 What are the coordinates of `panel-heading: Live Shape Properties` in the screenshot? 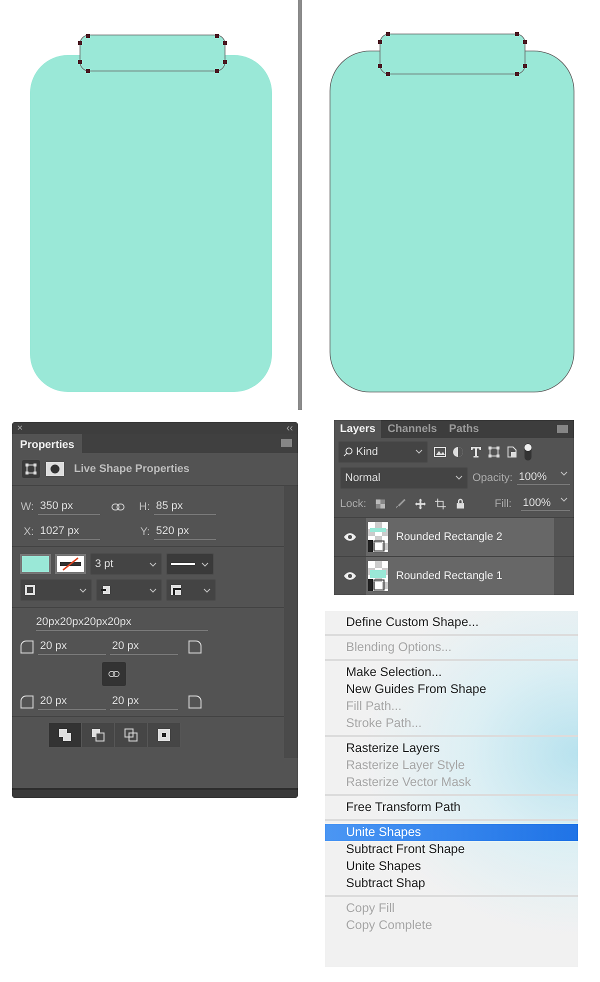 It's located at (132, 469).